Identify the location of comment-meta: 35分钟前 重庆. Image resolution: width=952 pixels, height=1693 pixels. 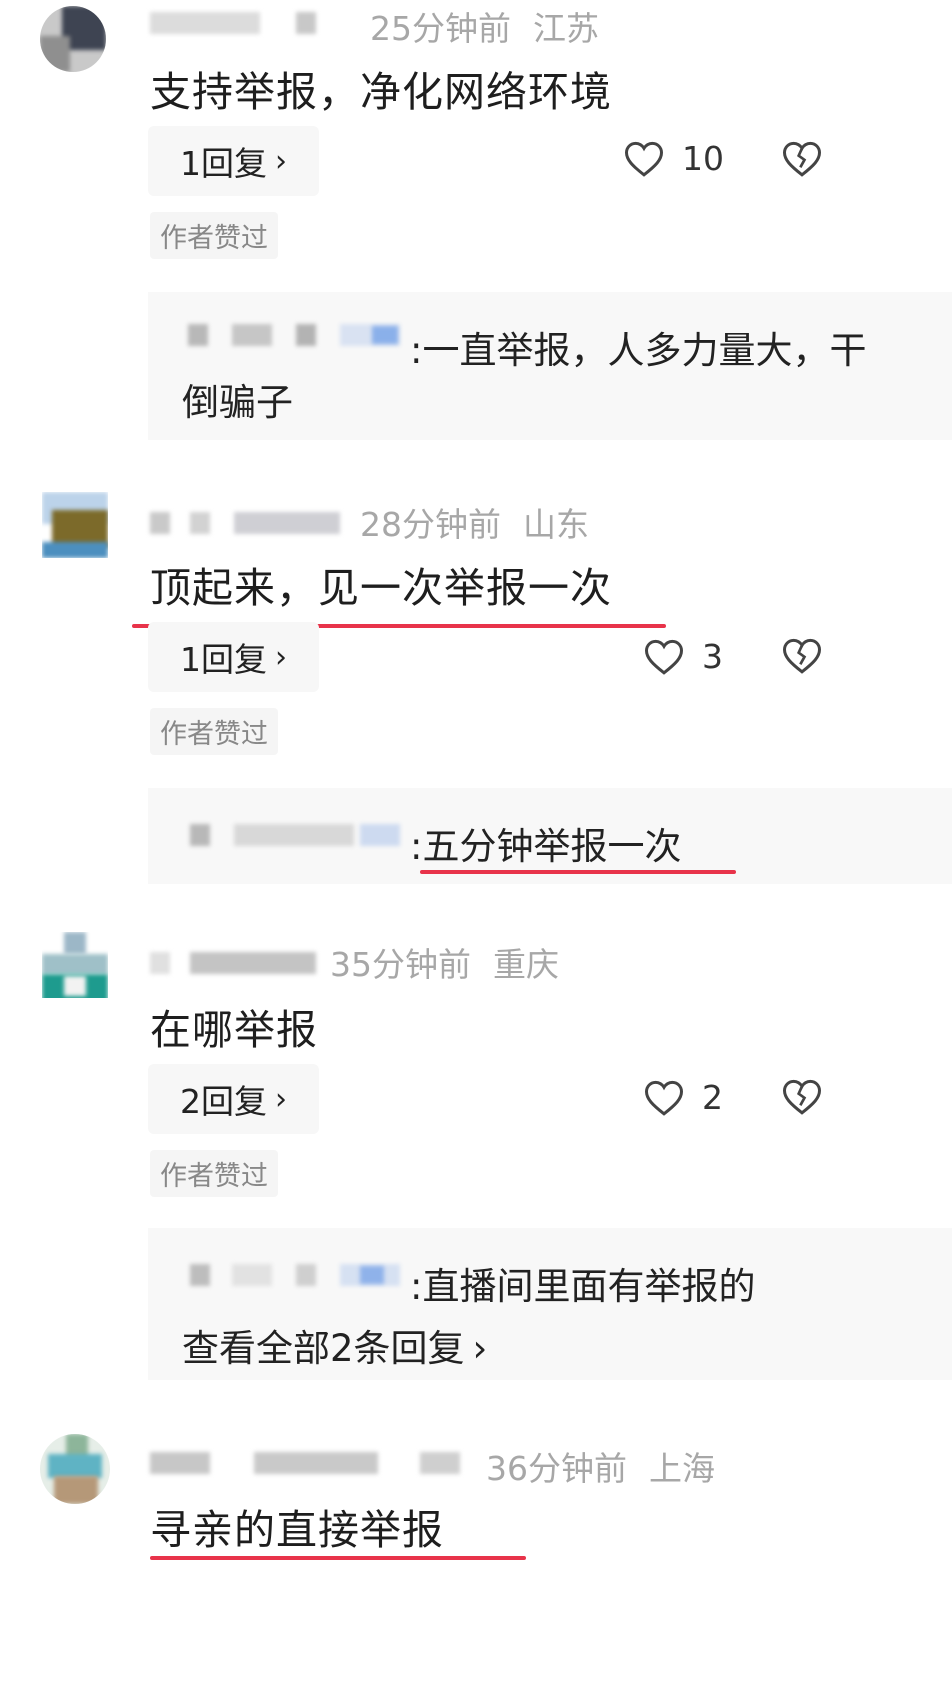
(444, 962).